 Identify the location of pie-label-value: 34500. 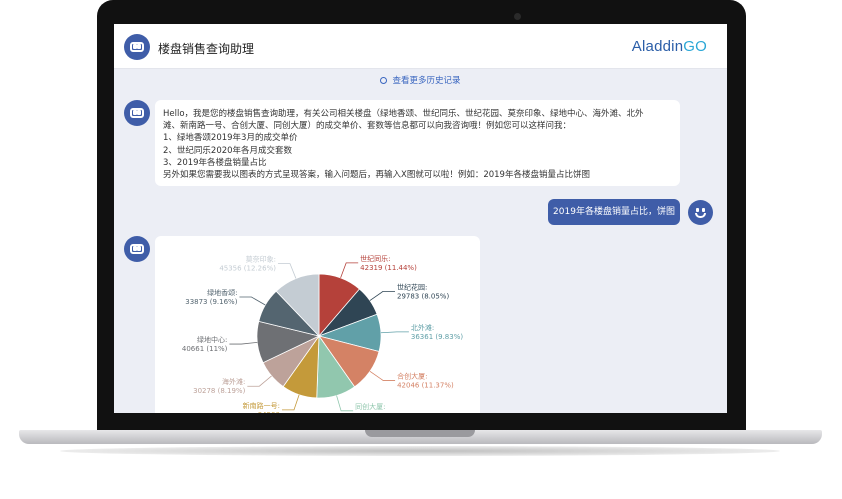
(269, 412).